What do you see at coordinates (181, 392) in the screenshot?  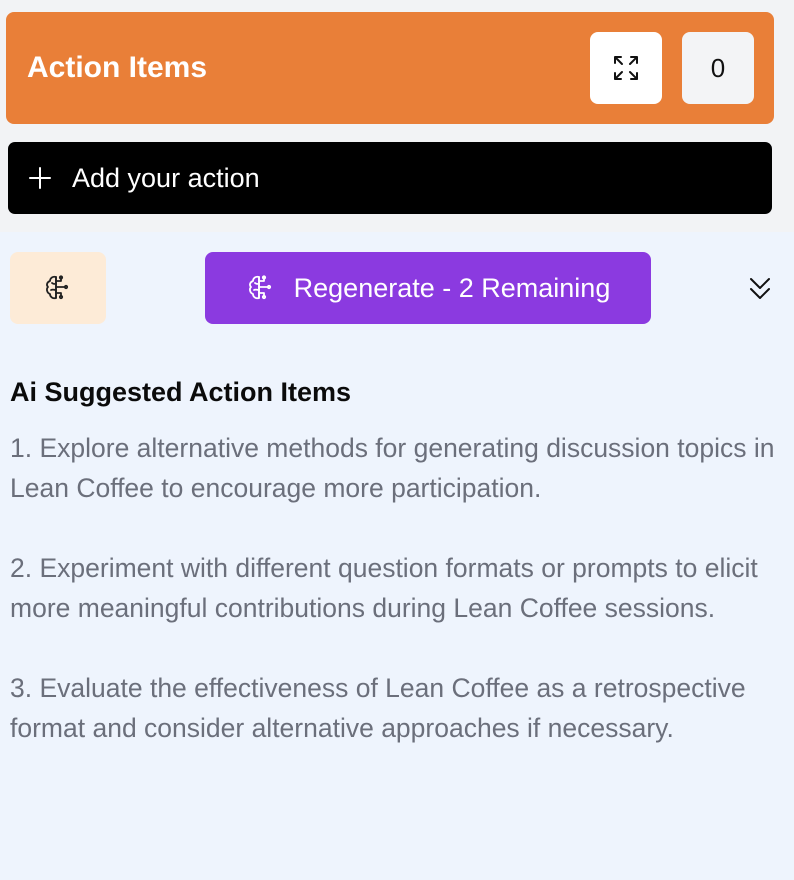 I see `suggestions-title: Ai Suggested Action Items` at bounding box center [181, 392].